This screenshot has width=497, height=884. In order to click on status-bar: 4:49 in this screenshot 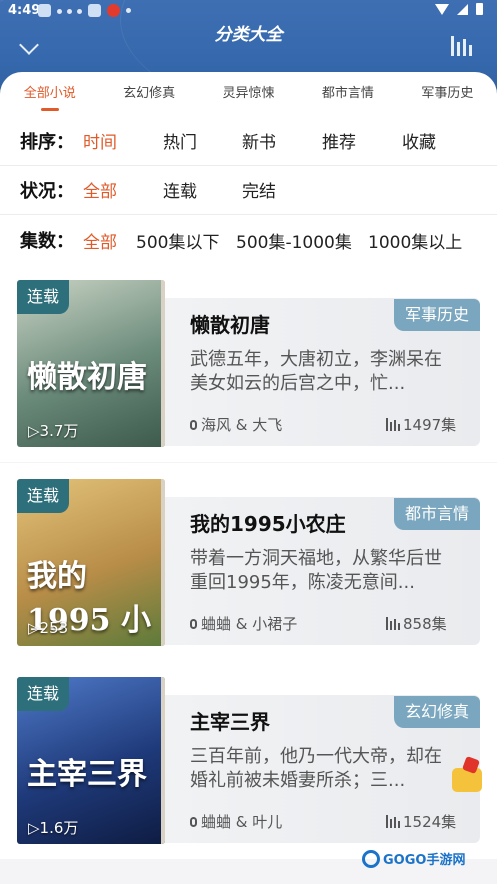, I will do `click(248, 11)`.